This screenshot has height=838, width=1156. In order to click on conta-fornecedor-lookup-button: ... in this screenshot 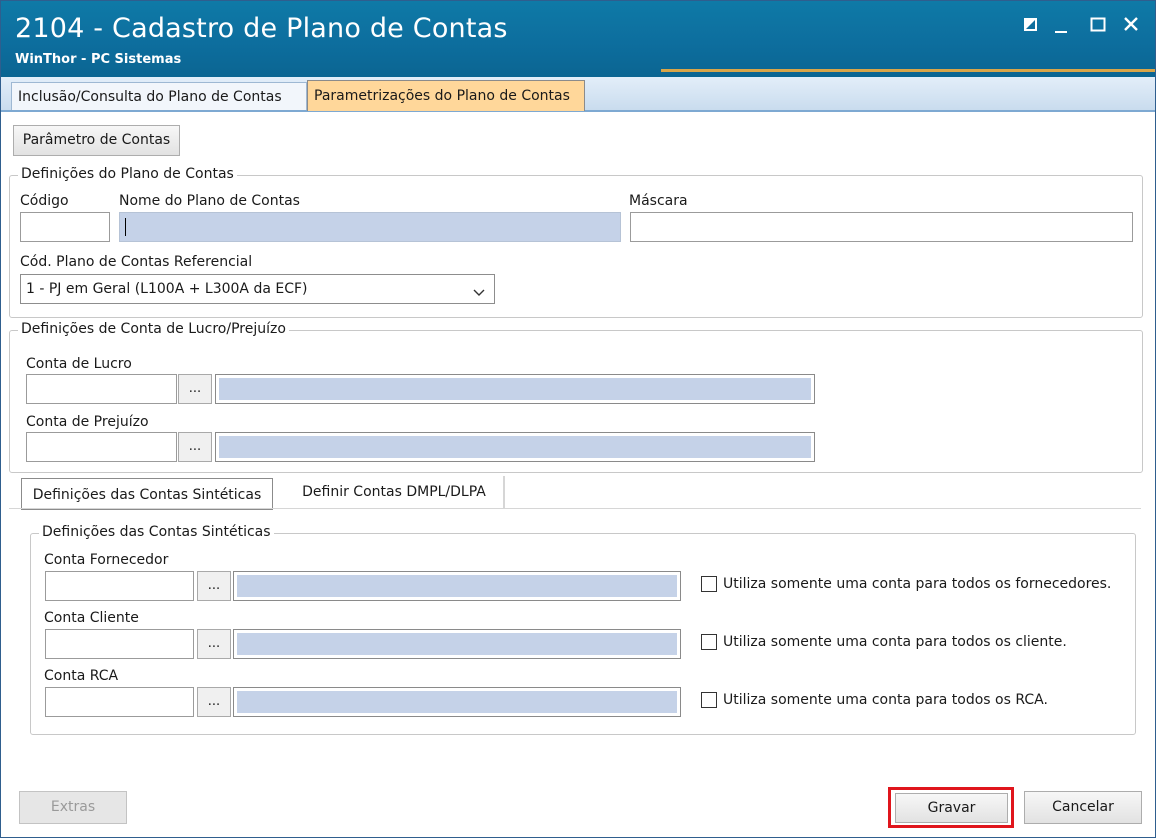, I will do `click(214, 586)`.